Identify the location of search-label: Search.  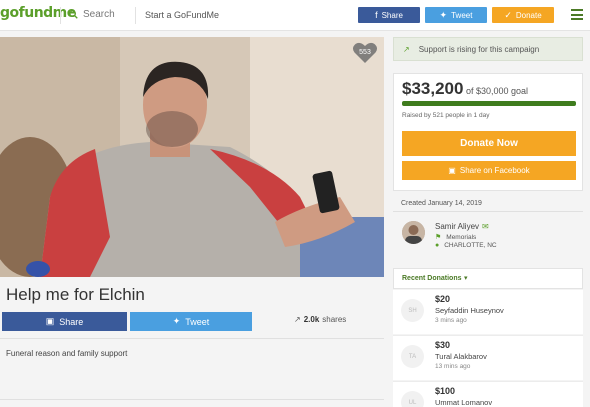
(99, 14).